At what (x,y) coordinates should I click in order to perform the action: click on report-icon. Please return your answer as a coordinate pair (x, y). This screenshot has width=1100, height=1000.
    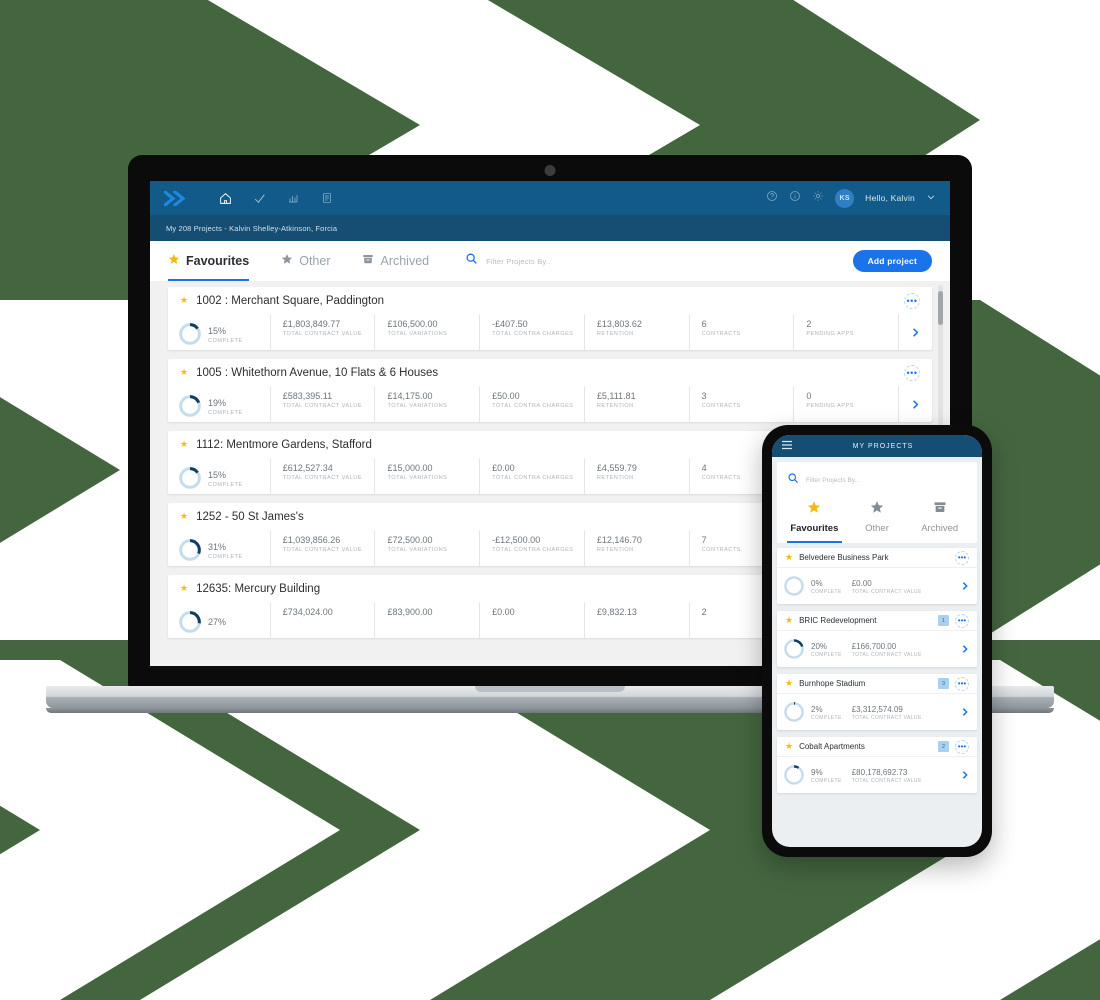
    Looking at the image, I should click on (327, 198).